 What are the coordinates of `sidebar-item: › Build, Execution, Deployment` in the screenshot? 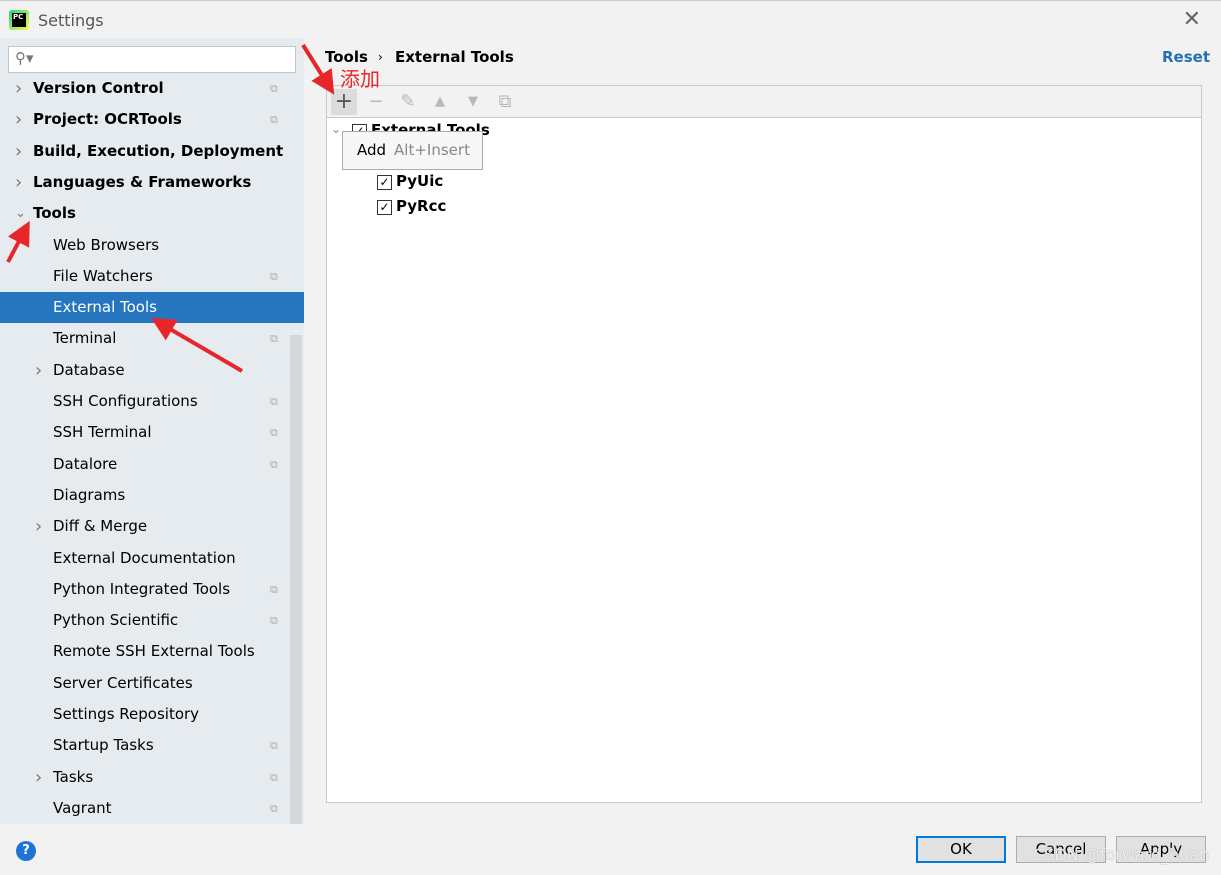 It's located at (152, 151).